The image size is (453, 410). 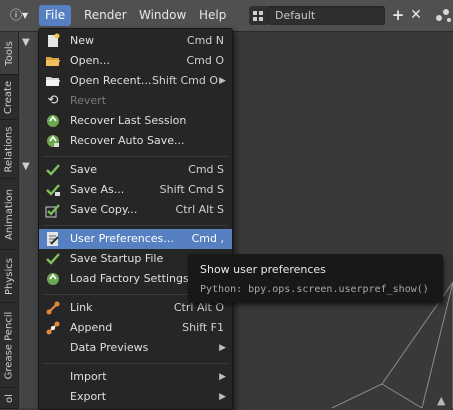 I want to click on tooltip-title: Show user preferences, so click(x=263, y=269).